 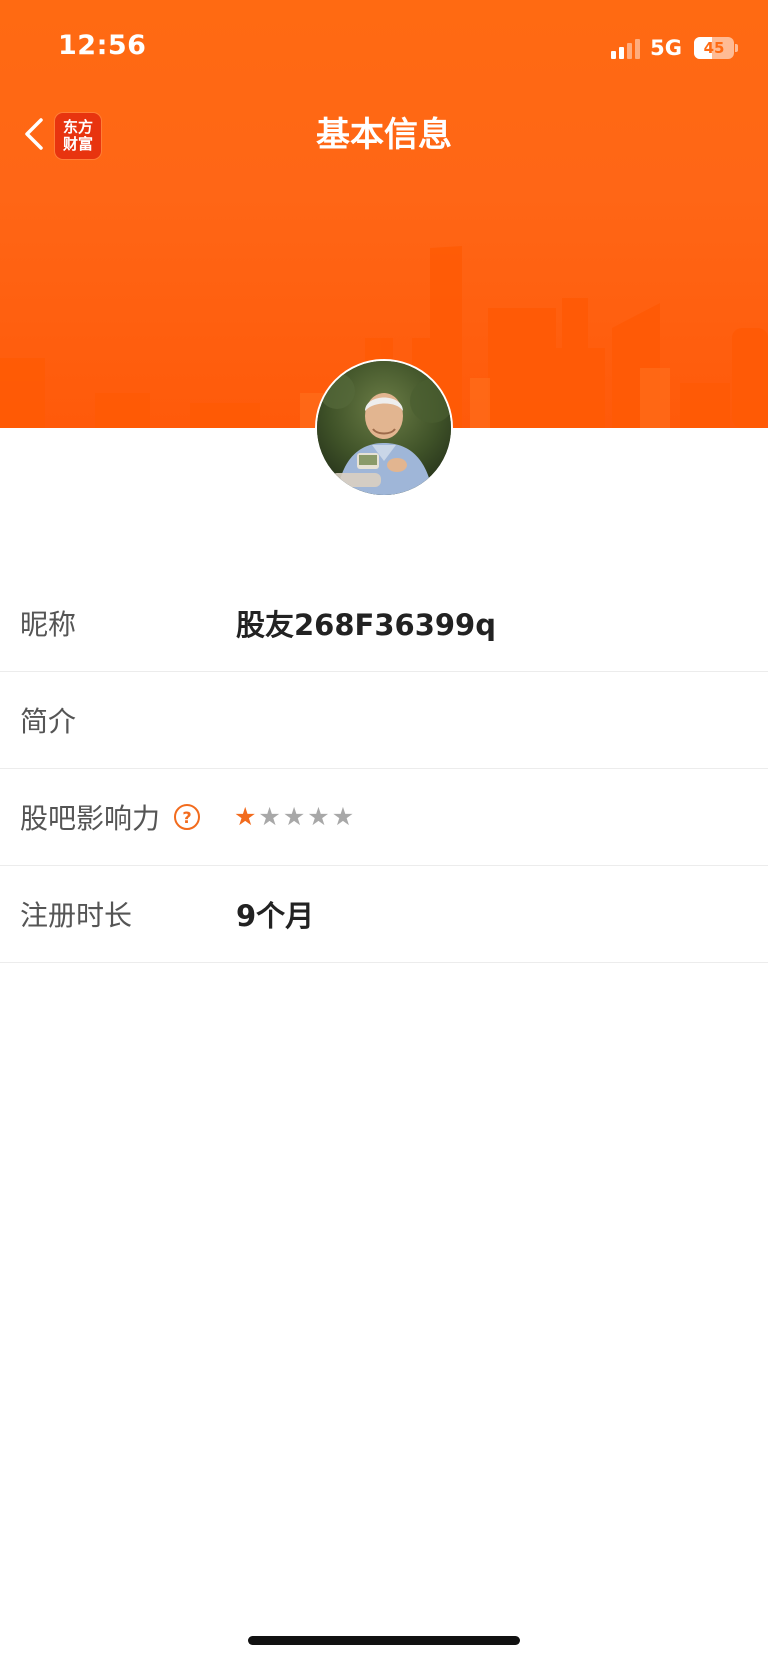 I want to click on status-indicators: 5G 45, so click(x=674, y=48).